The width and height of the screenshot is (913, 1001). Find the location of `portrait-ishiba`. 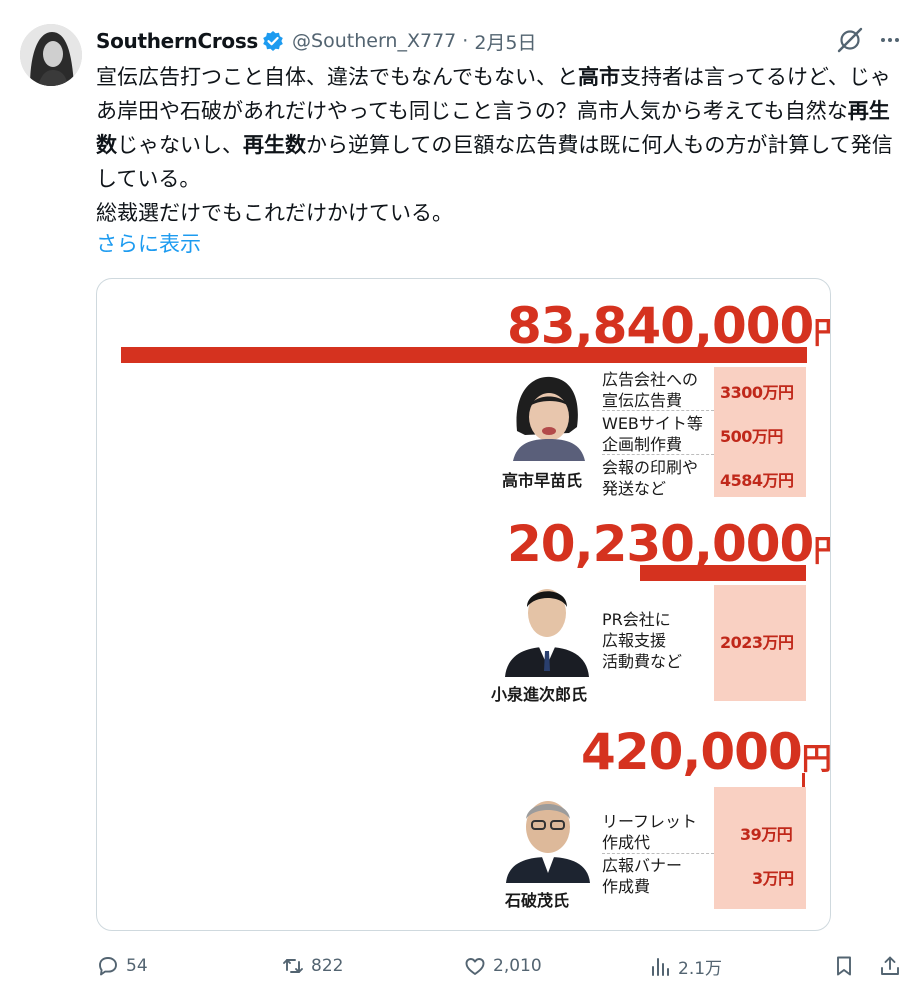

portrait-ishiba is located at coordinates (548, 836).